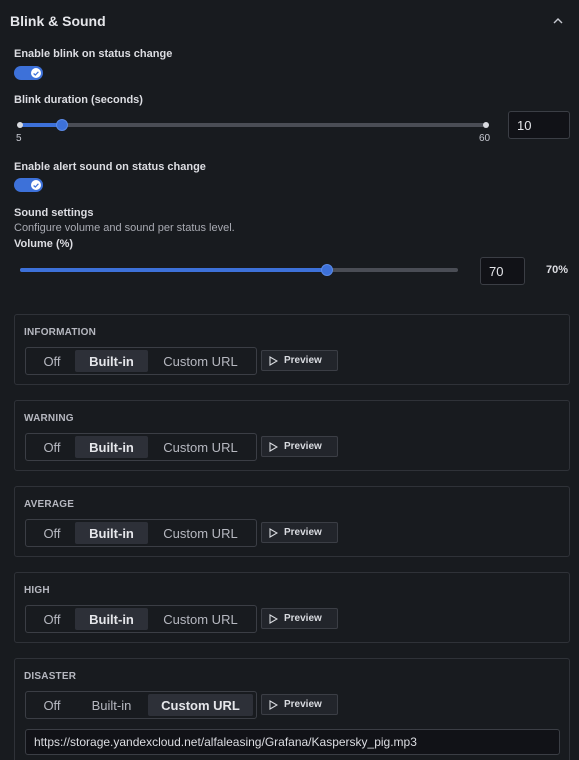  What do you see at coordinates (54, 213) in the screenshot?
I see `sound-settings-title: Sound settings` at bounding box center [54, 213].